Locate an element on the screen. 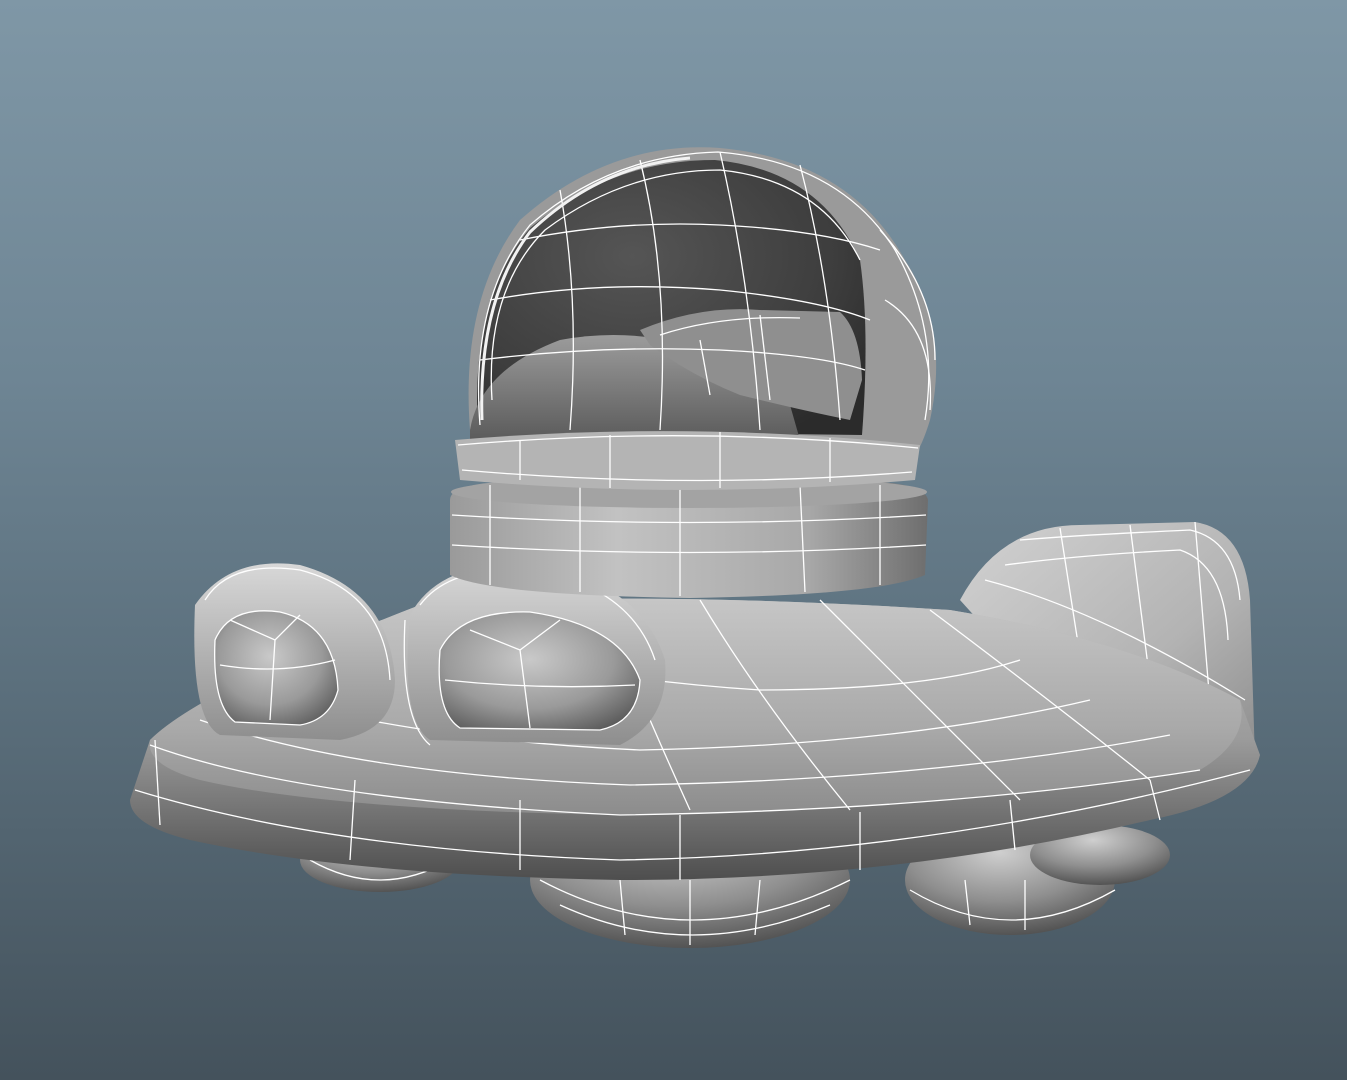 The image size is (1347, 1080). front-port-left is located at coordinates (294, 651).